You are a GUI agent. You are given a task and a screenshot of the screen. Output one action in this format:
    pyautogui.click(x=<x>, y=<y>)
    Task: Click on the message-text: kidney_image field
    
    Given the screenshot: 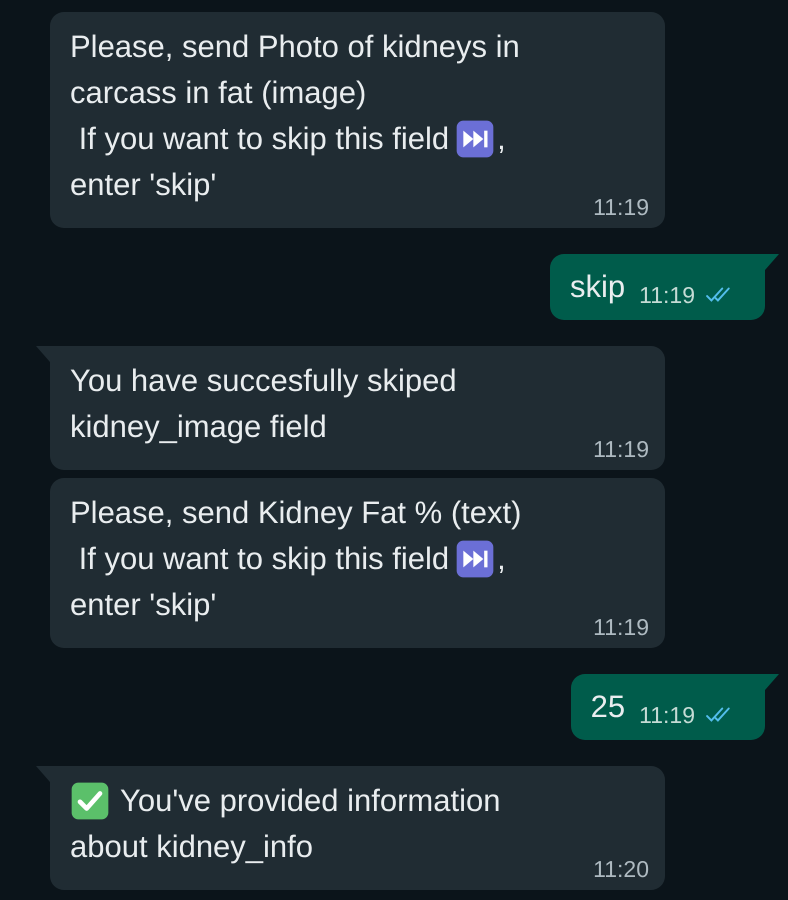 What is the action you would take?
    pyautogui.click(x=198, y=427)
    